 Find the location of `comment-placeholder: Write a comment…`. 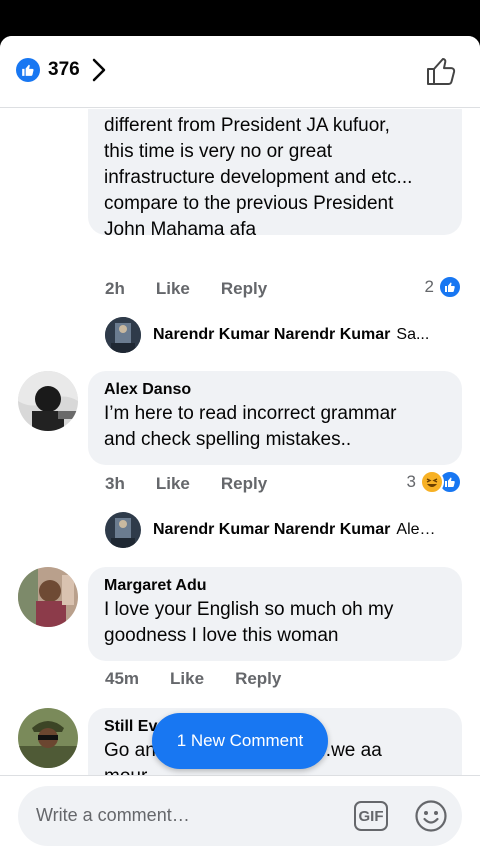

comment-placeholder: Write a comment… is located at coordinates (113, 815).